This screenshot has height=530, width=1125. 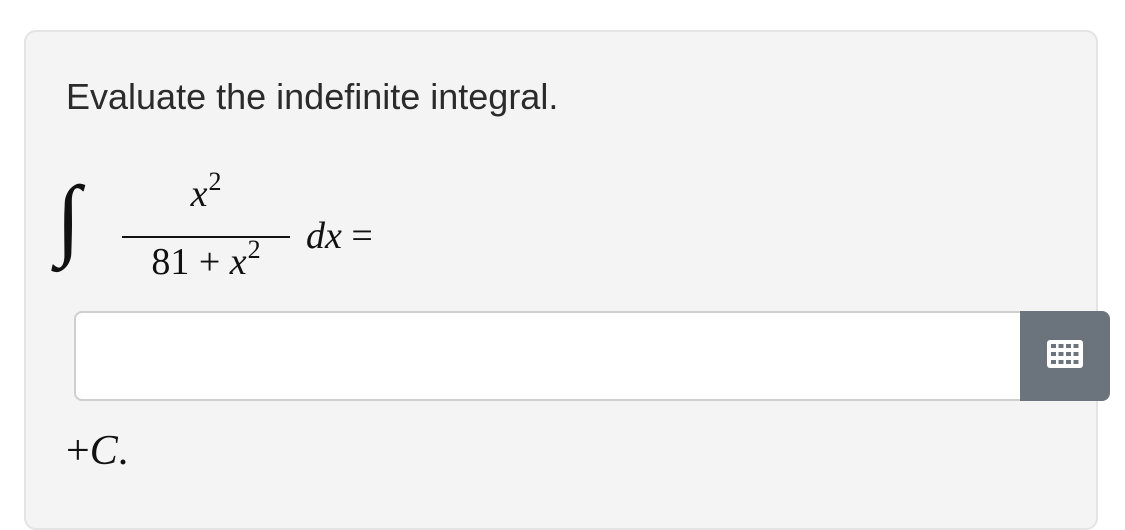 What do you see at coordinates (190, 262) in the screenshot?
I see `denominator-constant: 81 +` at bounding box center [190, 262].